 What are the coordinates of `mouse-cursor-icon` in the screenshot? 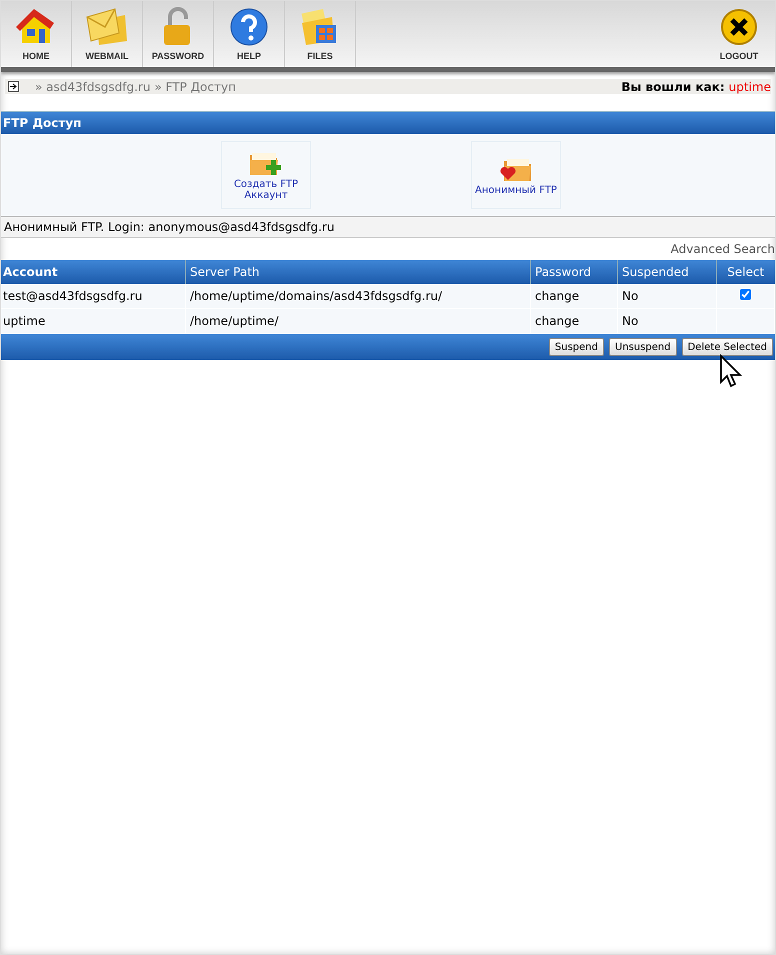 It's located at (732, 371).